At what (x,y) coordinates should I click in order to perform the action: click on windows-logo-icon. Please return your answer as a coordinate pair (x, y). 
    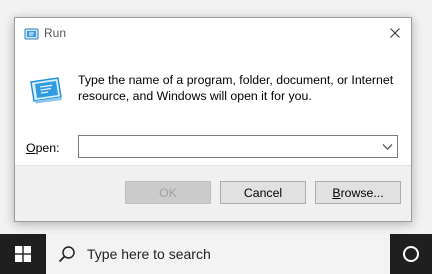
    Looking at the image, I should click on (23, 254).